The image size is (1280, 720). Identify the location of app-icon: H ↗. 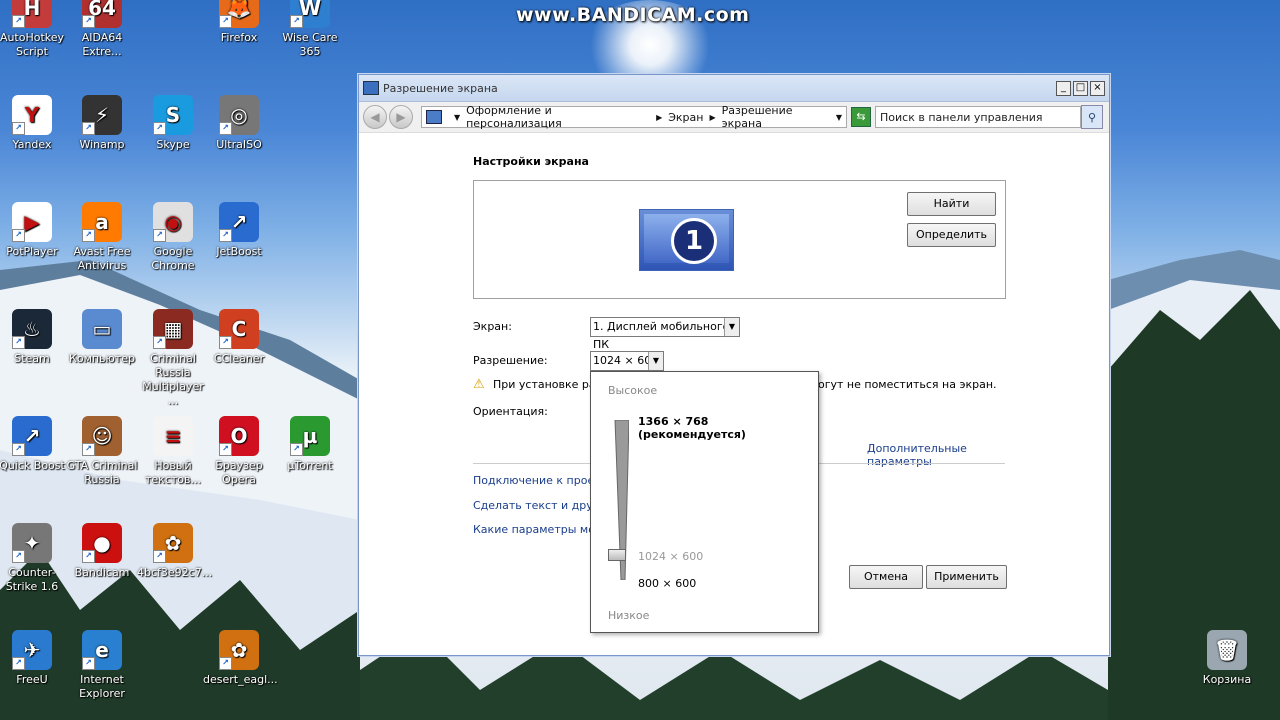
(32, 14).